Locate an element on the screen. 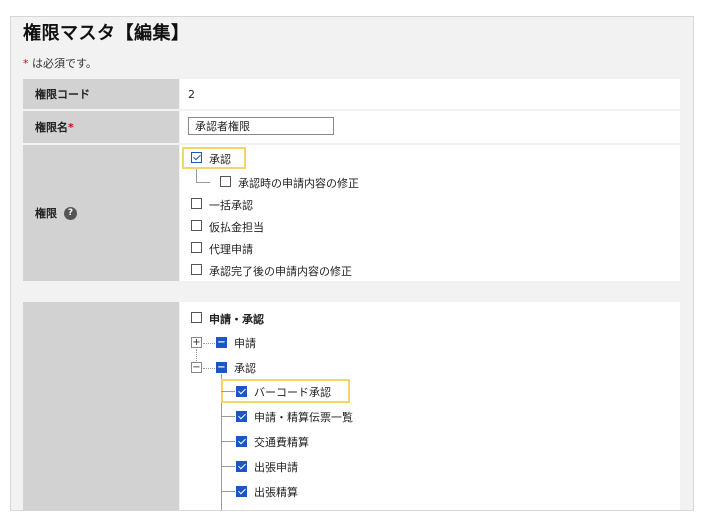 The width and height of the screenshot is (704, 518). name-required-star: * is located at coordinates (71, 127).